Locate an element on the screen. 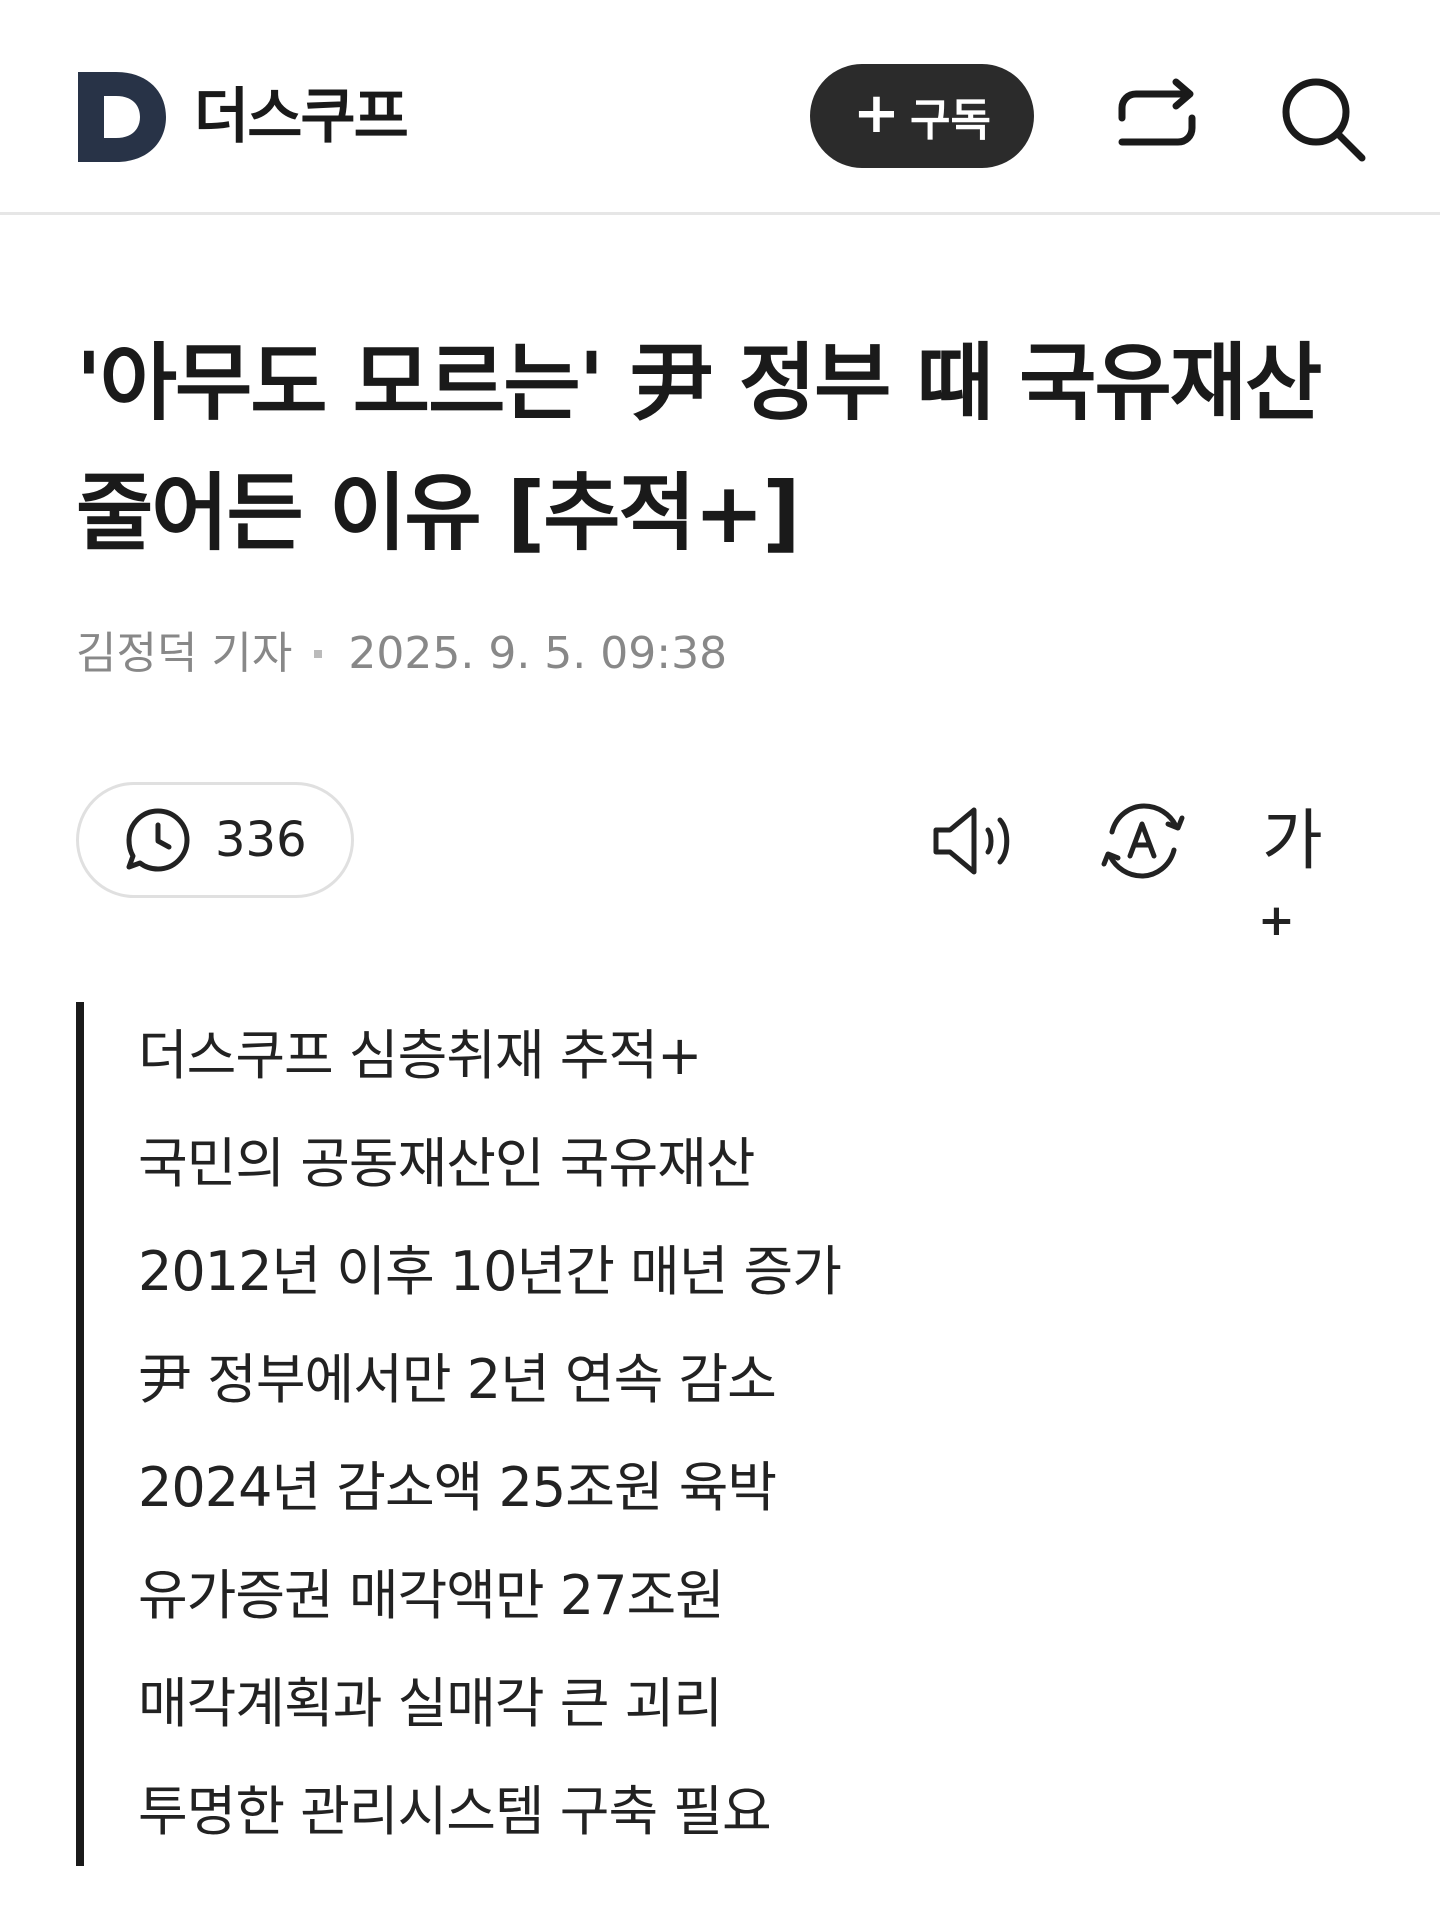 This screenshot has height=1917, width=1440. clock-chat-icon is located at coordinates (158, 840).